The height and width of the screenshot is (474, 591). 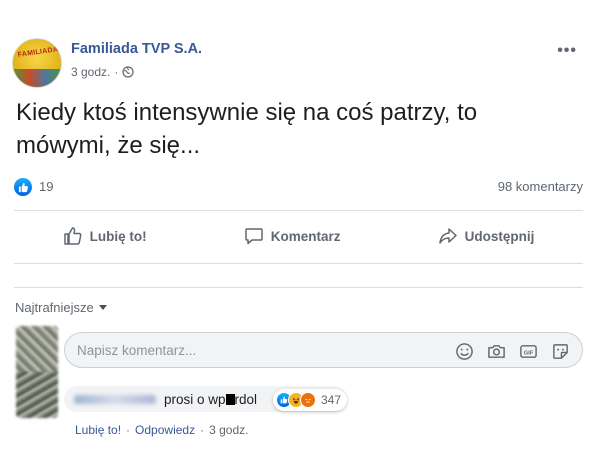 What do you see at coordinates (567, 51) in the screenshot?
I see `more-icon: •••` at bounding box center [567, 51].